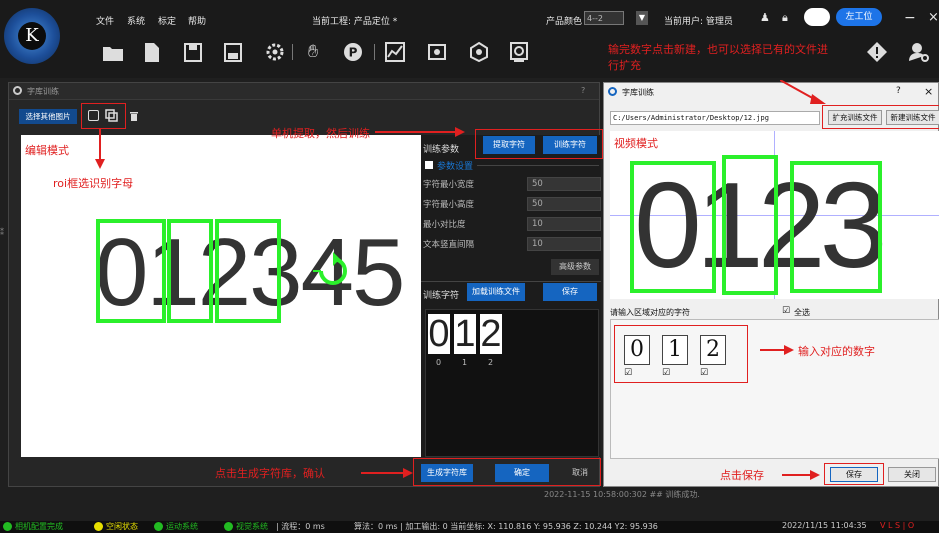  Describe the element at coordinates (252, 526) in the screenshot. I see `status-vision: 视觉系统` at that location.